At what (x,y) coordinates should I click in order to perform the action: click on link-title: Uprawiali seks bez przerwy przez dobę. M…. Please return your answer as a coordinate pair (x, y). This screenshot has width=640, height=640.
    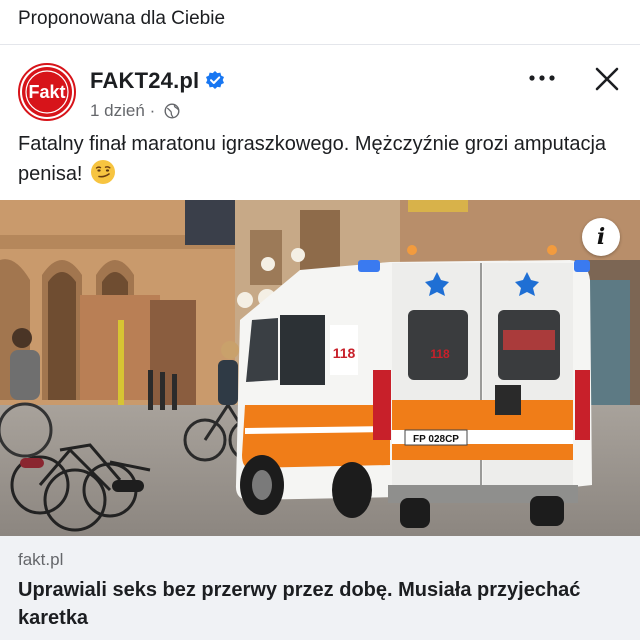
    Looking at the image, I should click on (318, 604).